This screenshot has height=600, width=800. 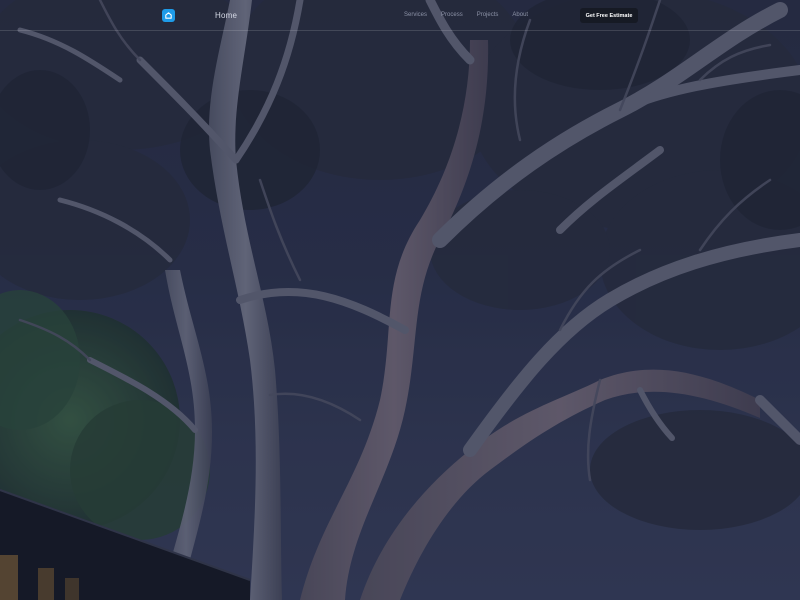 I want to click on nav-link-about: About, so click(x=520, y=15).